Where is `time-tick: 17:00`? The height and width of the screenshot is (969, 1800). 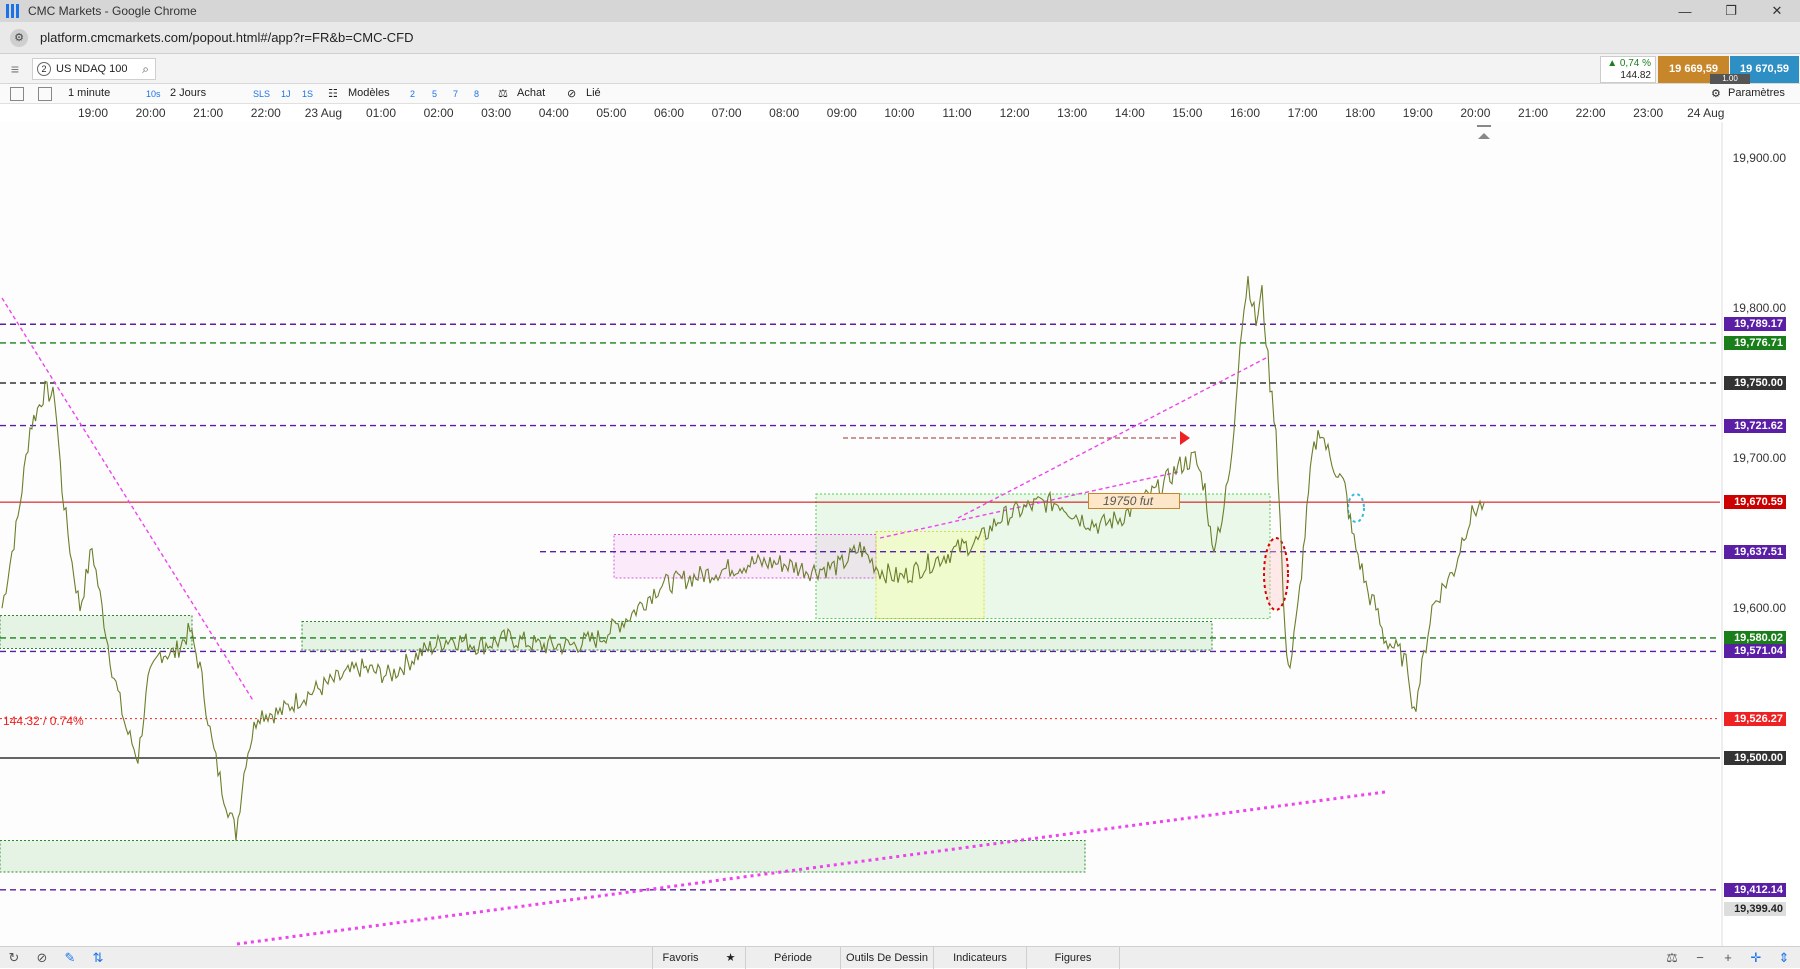 time-tick: 17:00 is located at coordinates (1302, 113).